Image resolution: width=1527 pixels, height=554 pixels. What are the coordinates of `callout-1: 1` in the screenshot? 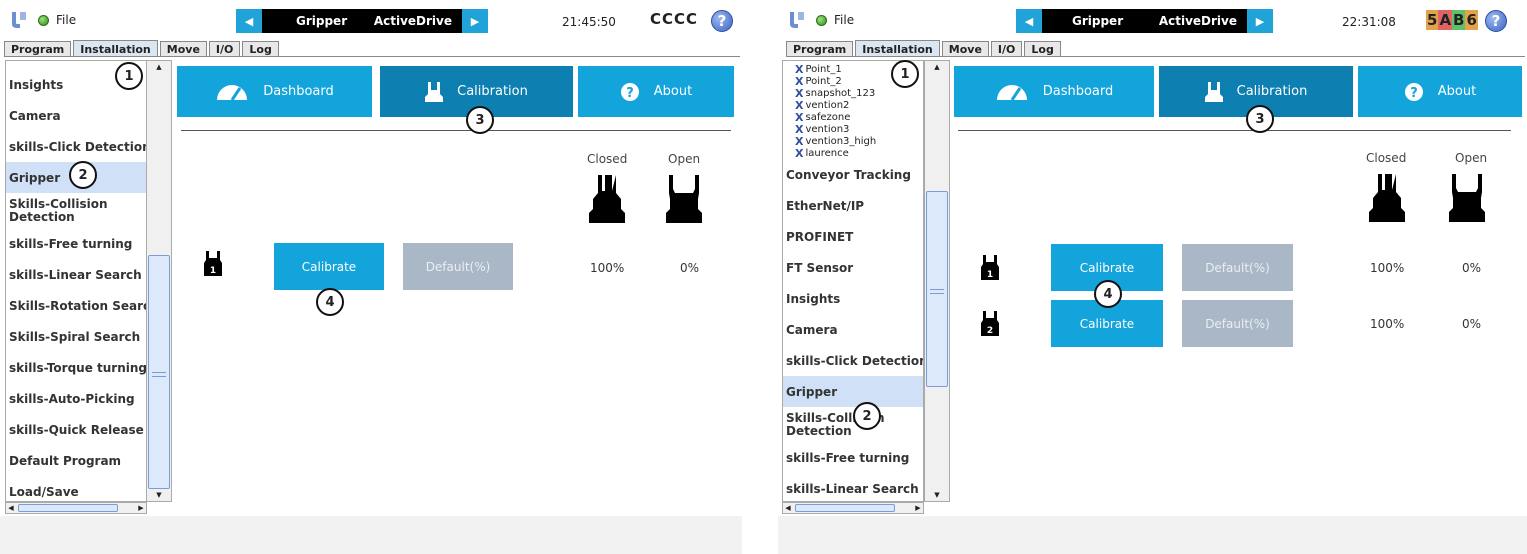 It's located at (129, 76).